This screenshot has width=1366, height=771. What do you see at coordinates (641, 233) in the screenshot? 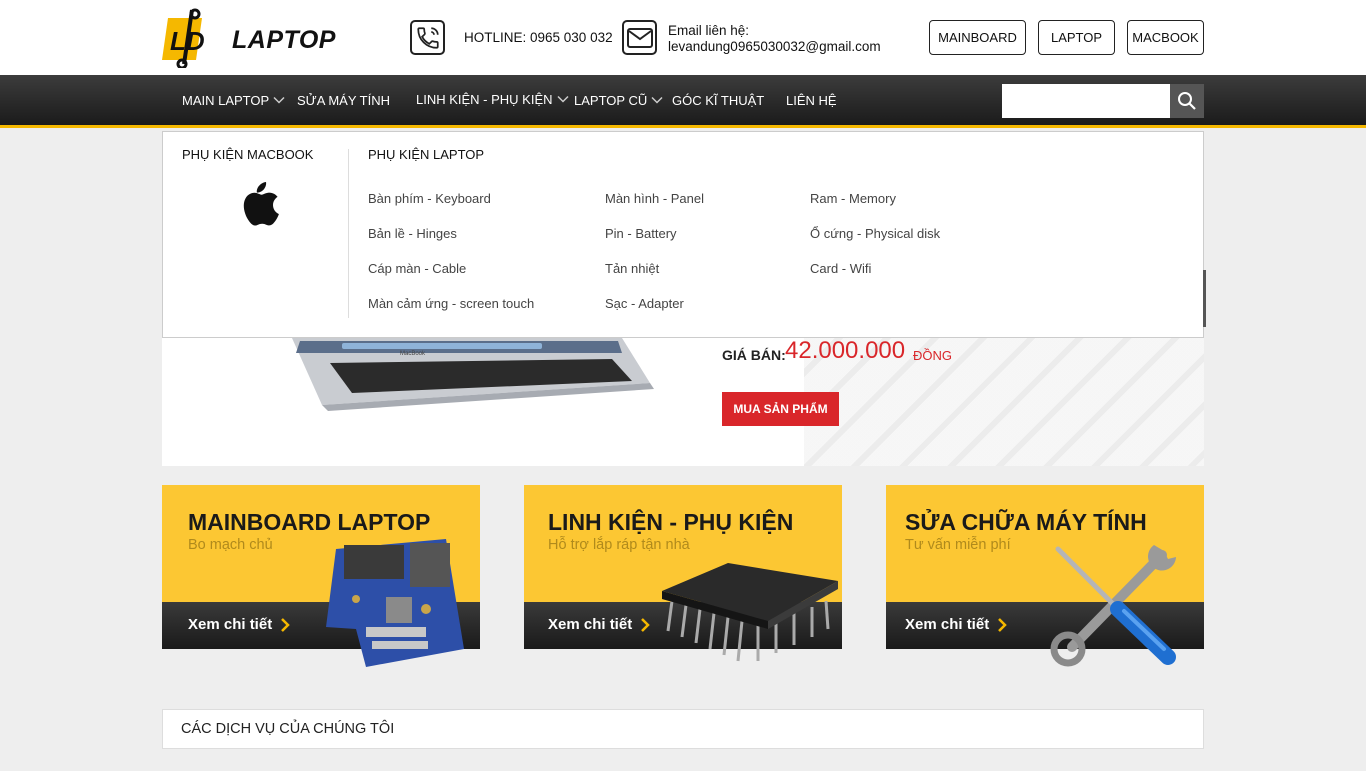
I see `dropdown-link-battery: Pin - Battery` at bounding box center [641, 233].